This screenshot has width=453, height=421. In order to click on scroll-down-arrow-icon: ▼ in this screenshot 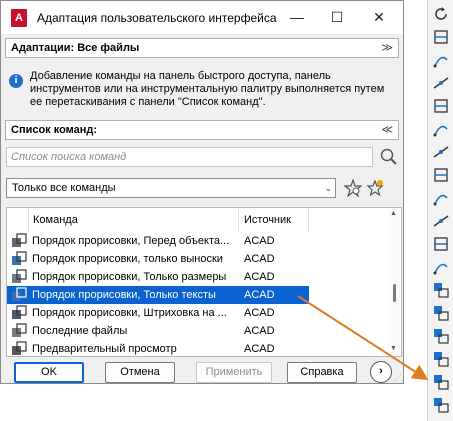, I will do `click(393, 348)`.